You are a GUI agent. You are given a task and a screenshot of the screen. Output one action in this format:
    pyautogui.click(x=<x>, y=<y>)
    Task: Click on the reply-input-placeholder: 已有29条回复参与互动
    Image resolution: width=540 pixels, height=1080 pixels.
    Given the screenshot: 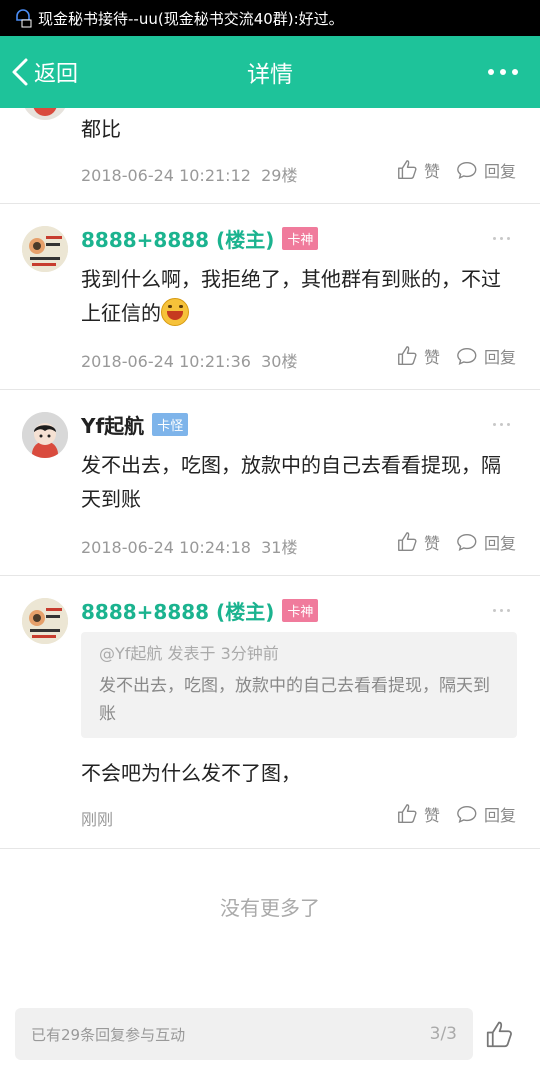 What is the action you would take?
    pyautogui.click(x=108, y=1034)
    